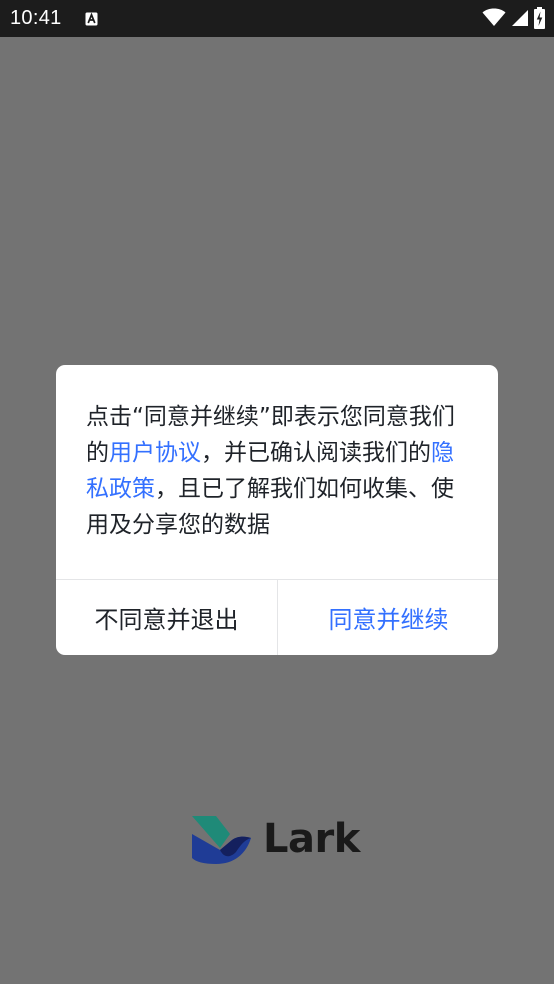 The width and height of the screenshot is (554, 984). I want to click on decline-exit-button: 不同意并退出, so click(166, 617).